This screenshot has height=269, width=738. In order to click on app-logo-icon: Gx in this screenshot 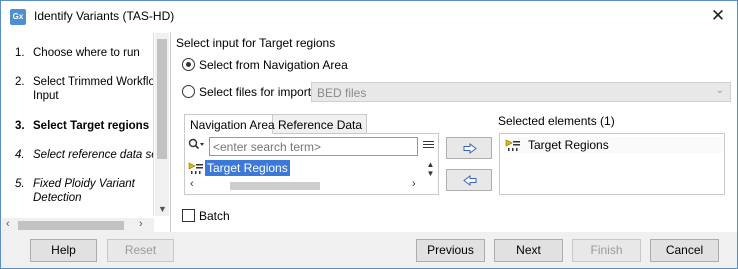, I will do `click(18, 17)`.